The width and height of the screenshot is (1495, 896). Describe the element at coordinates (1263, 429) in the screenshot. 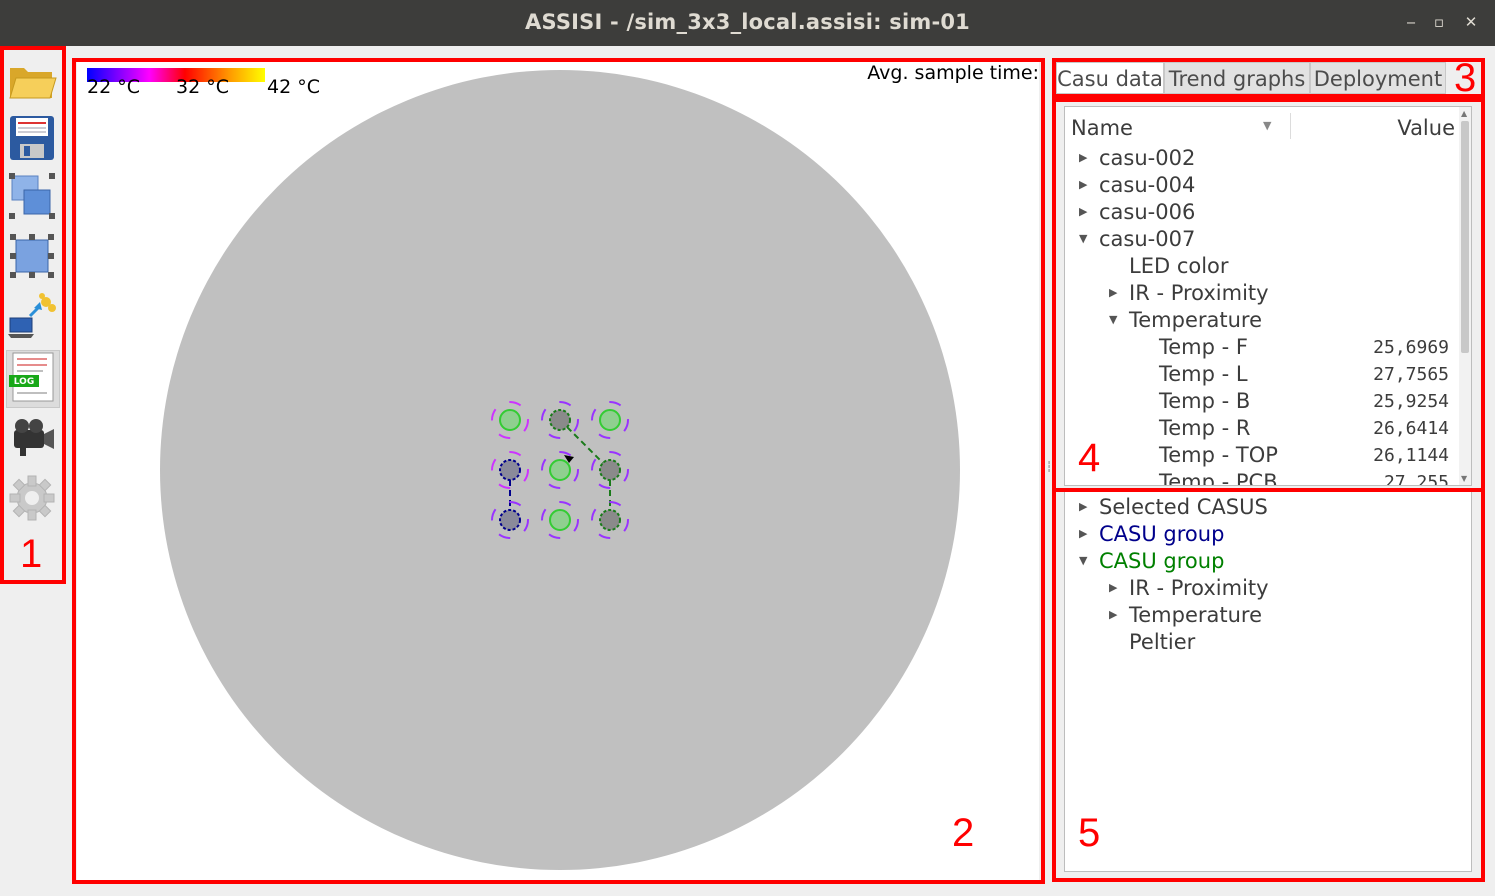

I see `tree-row: Temp - R 26,6414` at that location.